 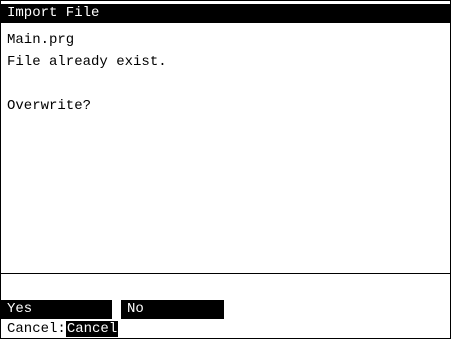 I want to click on cancel-row: Cancel:Cancel, so click(x=63, y=329).